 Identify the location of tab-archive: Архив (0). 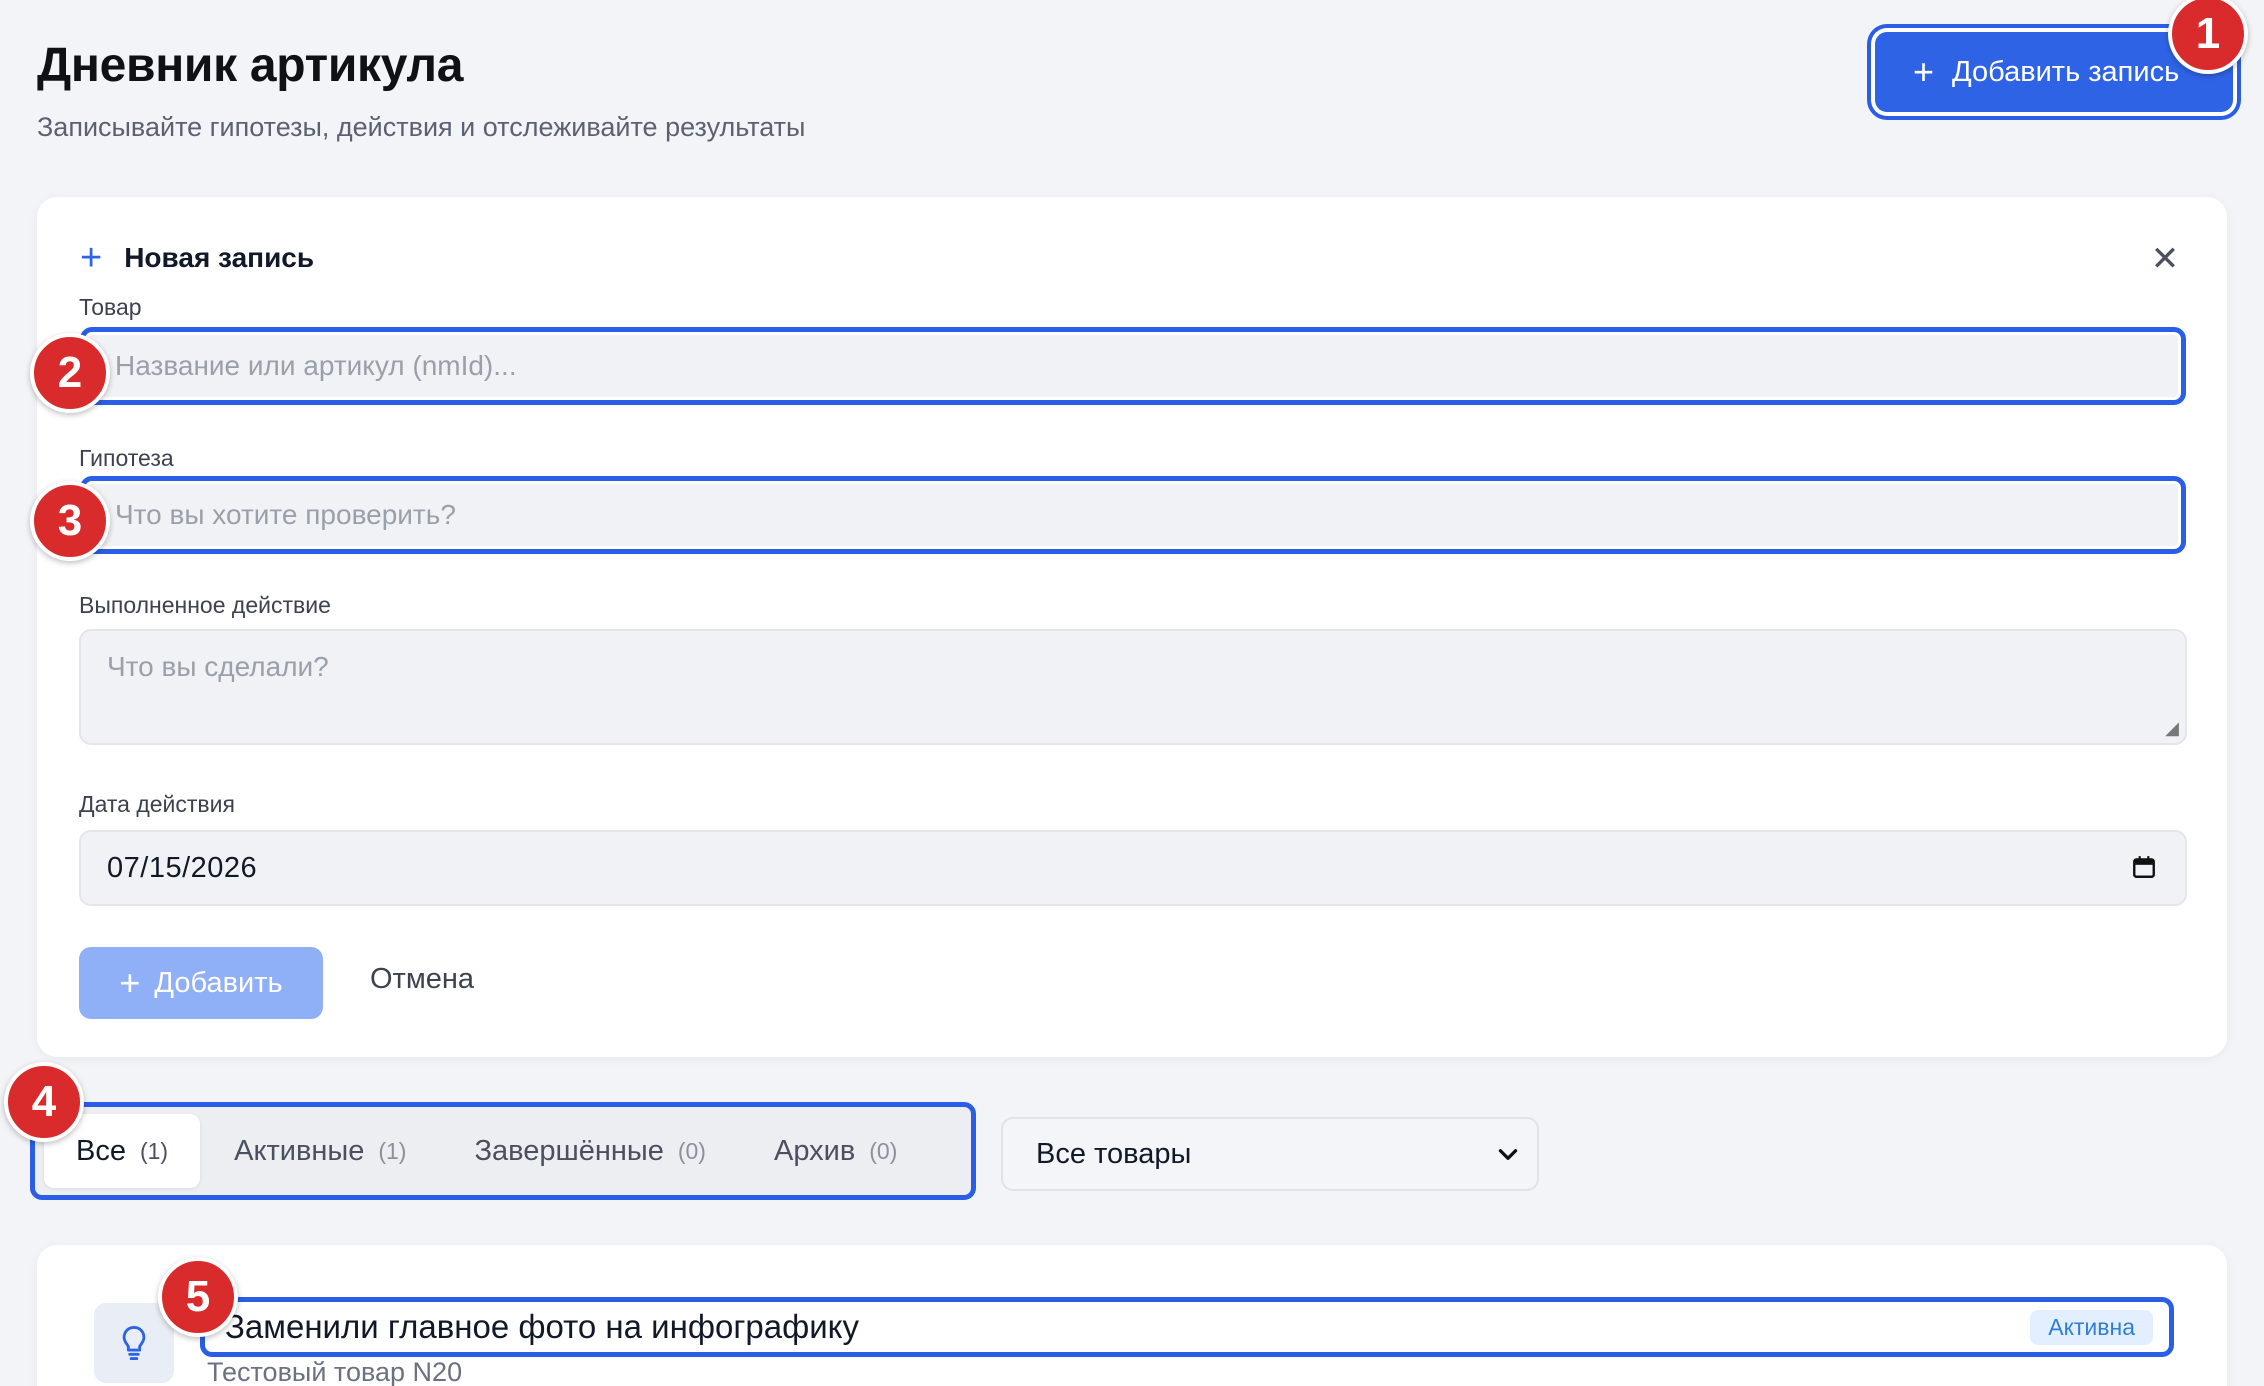
(835, 1151).